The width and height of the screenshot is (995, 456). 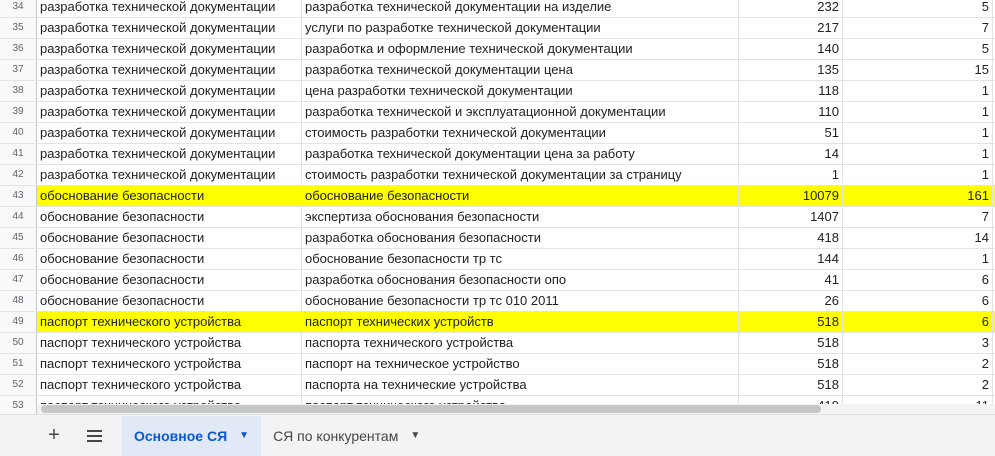 What do you see at coordinates (791, 8) in the screenshot?
I see `cell-frequency: 232` at bounding box center [791, 8].